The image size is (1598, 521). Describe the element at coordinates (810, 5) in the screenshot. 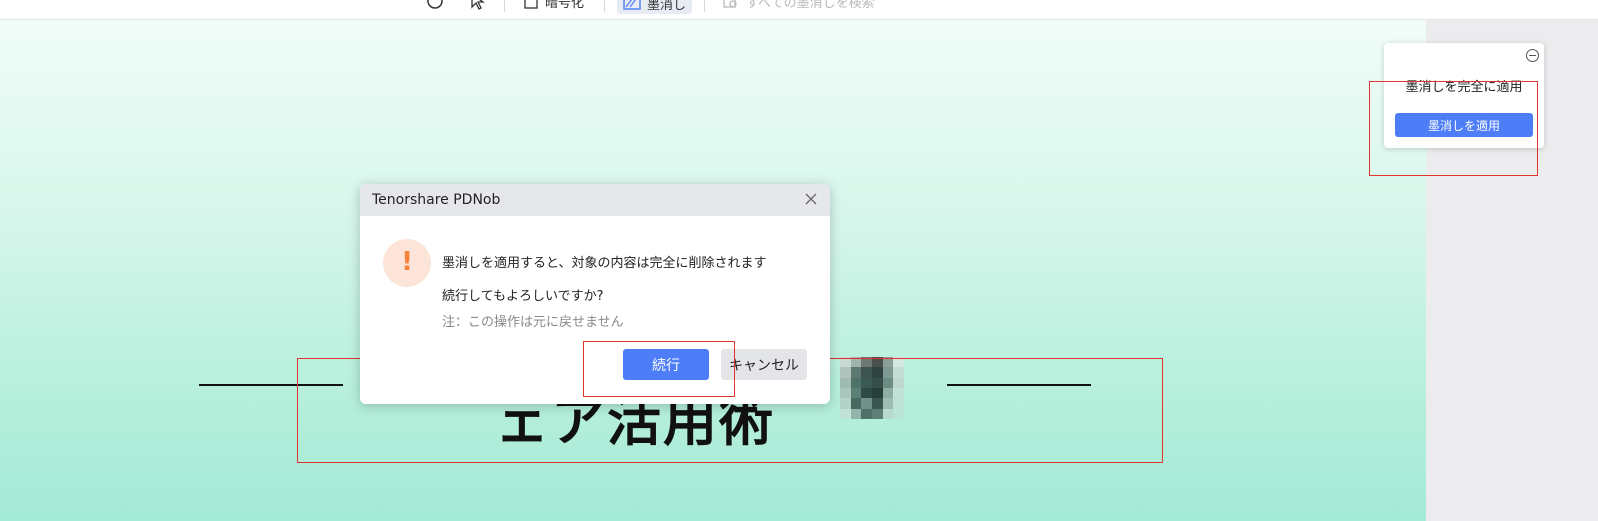

I see `search-all-label: すべての墨消しを検索` at that location.